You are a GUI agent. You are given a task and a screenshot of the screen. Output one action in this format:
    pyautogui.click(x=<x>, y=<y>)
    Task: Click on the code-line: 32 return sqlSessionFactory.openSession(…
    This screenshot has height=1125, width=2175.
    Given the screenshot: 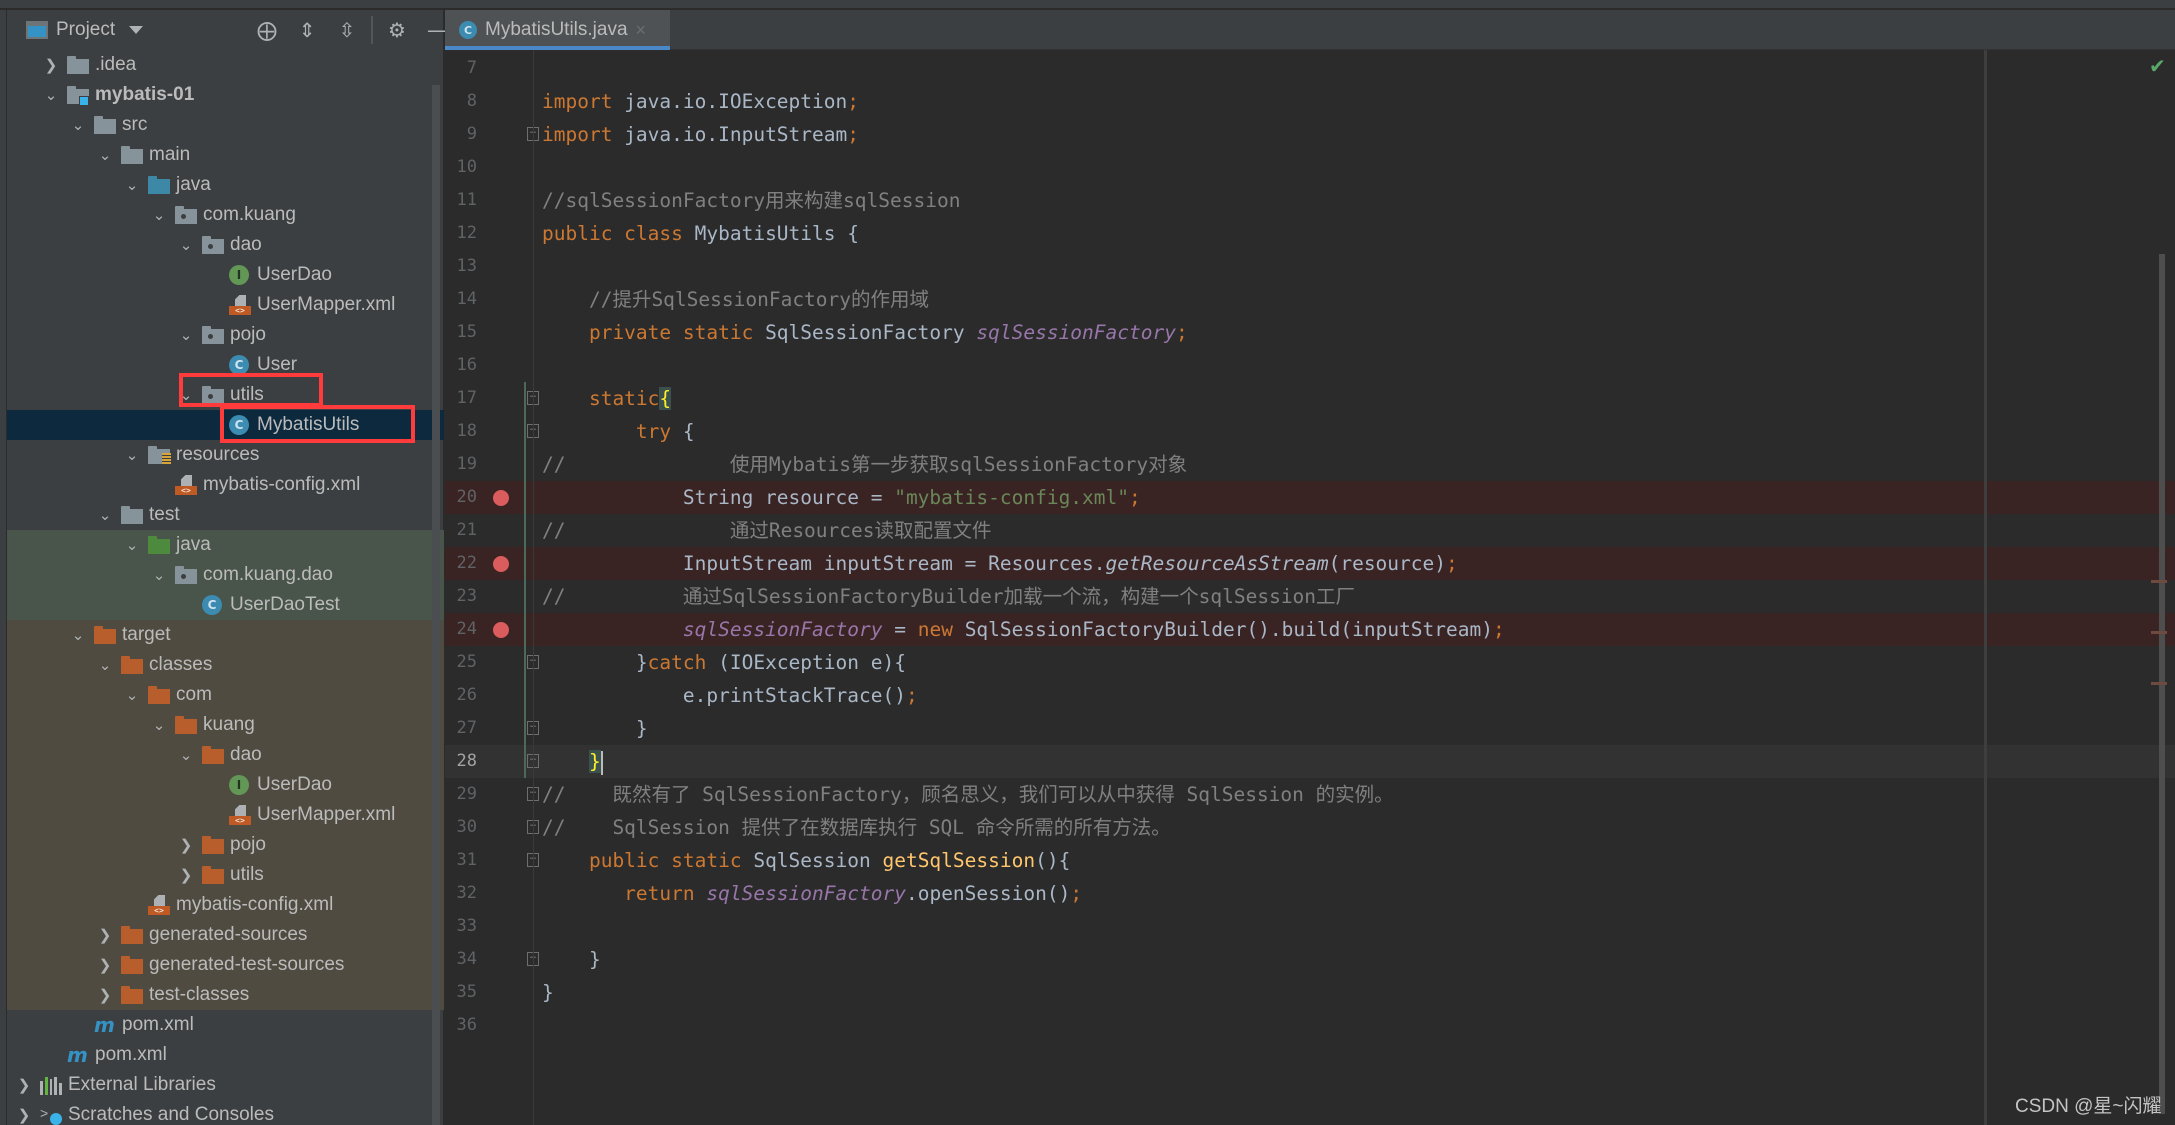 What is the action you would take?
    pyautogui.click(x=1310, y=893)
    